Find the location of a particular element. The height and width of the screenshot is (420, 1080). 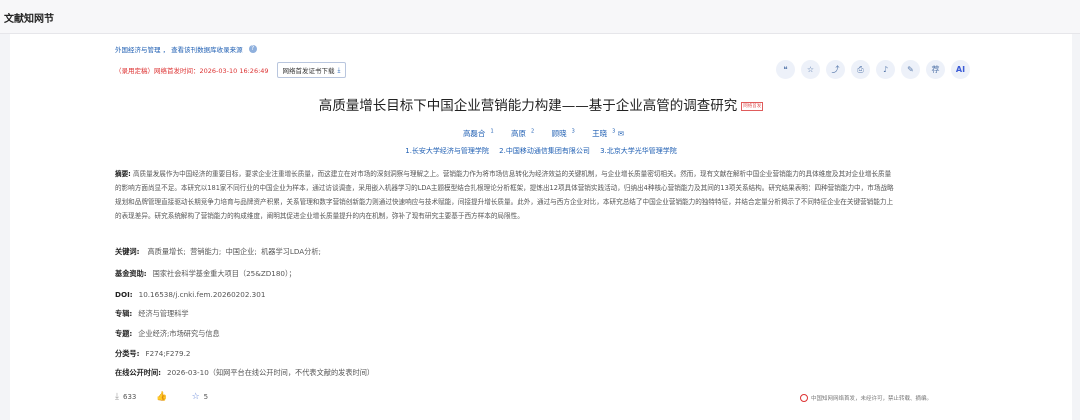

preprint-notice: （录用定稿）网络首发时间：2026-03-10 16:26:49 is located at coordinates (192, 71).